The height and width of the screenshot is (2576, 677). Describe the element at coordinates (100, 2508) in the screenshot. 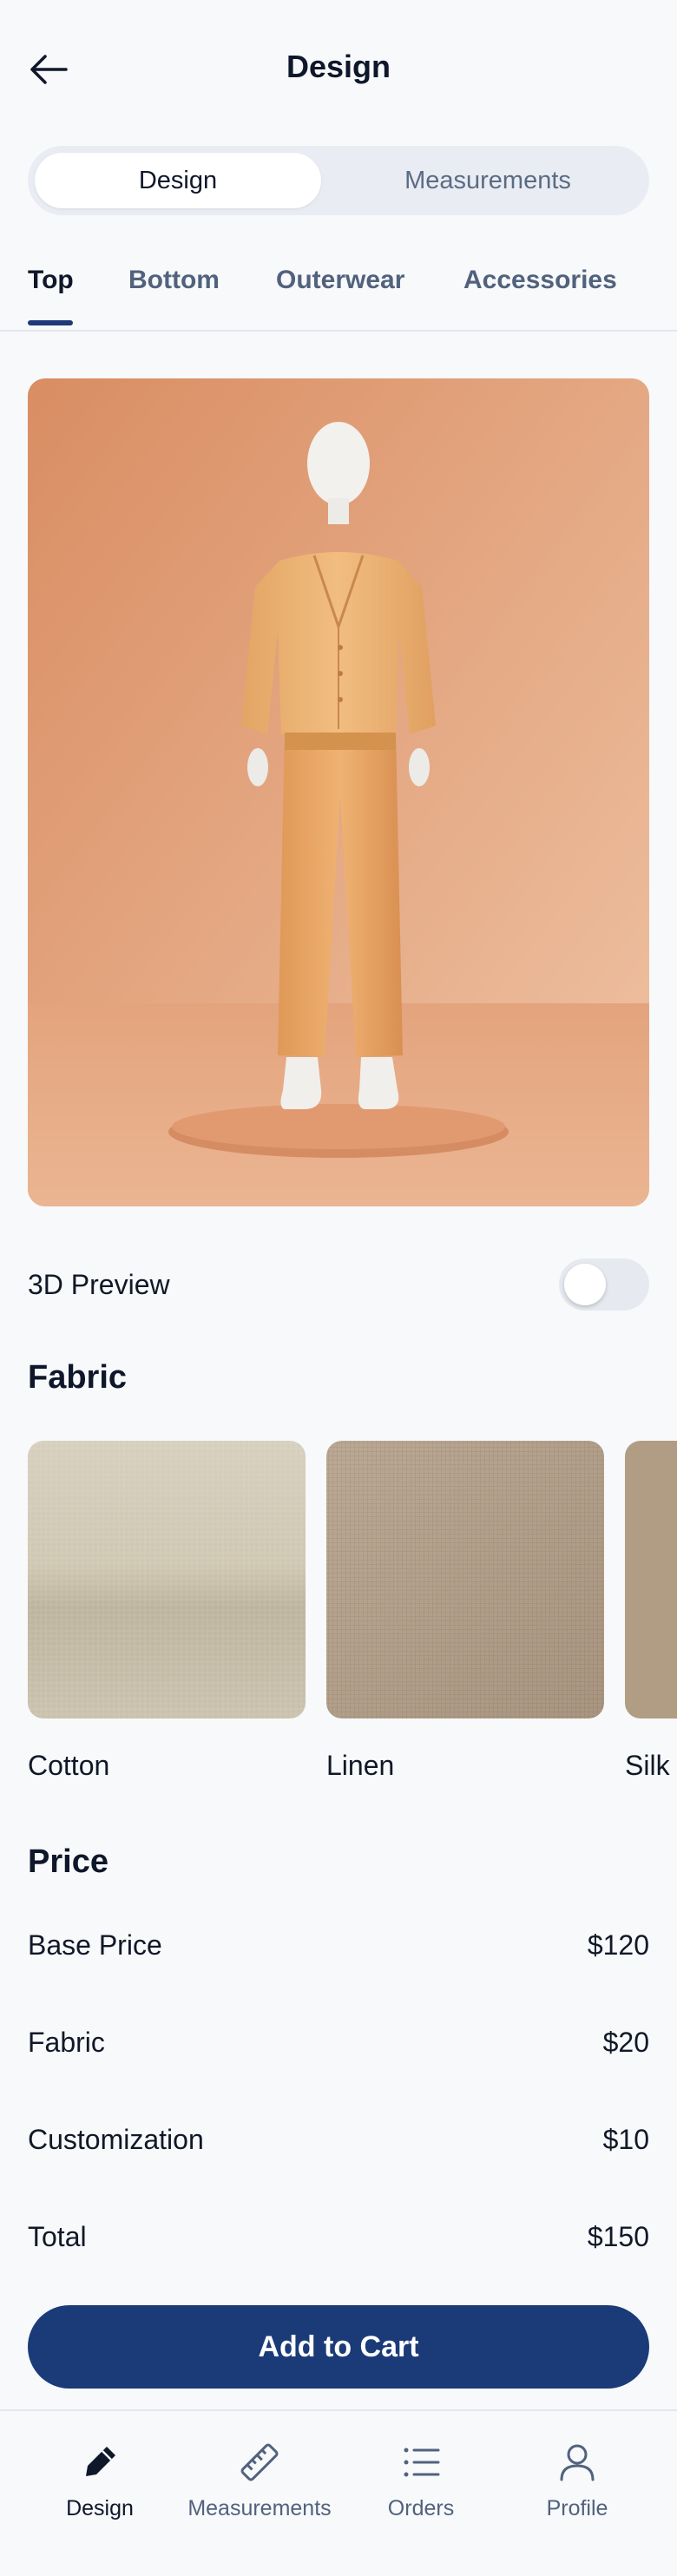

I see `nav-label: Design` at that location.